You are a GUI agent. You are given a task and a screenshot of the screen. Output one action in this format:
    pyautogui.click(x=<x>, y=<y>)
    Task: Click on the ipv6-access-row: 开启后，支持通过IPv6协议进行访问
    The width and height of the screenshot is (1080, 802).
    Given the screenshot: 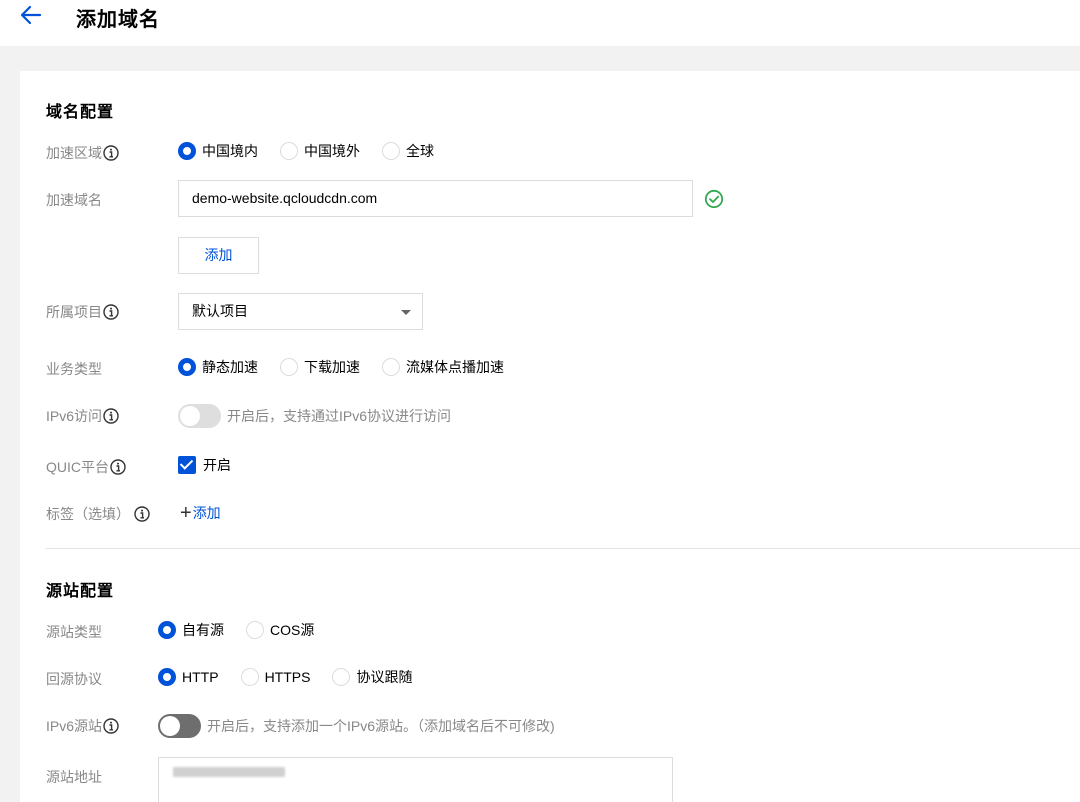 What is the action you would take?
    pyautogui.click(x=314, y=416)
    